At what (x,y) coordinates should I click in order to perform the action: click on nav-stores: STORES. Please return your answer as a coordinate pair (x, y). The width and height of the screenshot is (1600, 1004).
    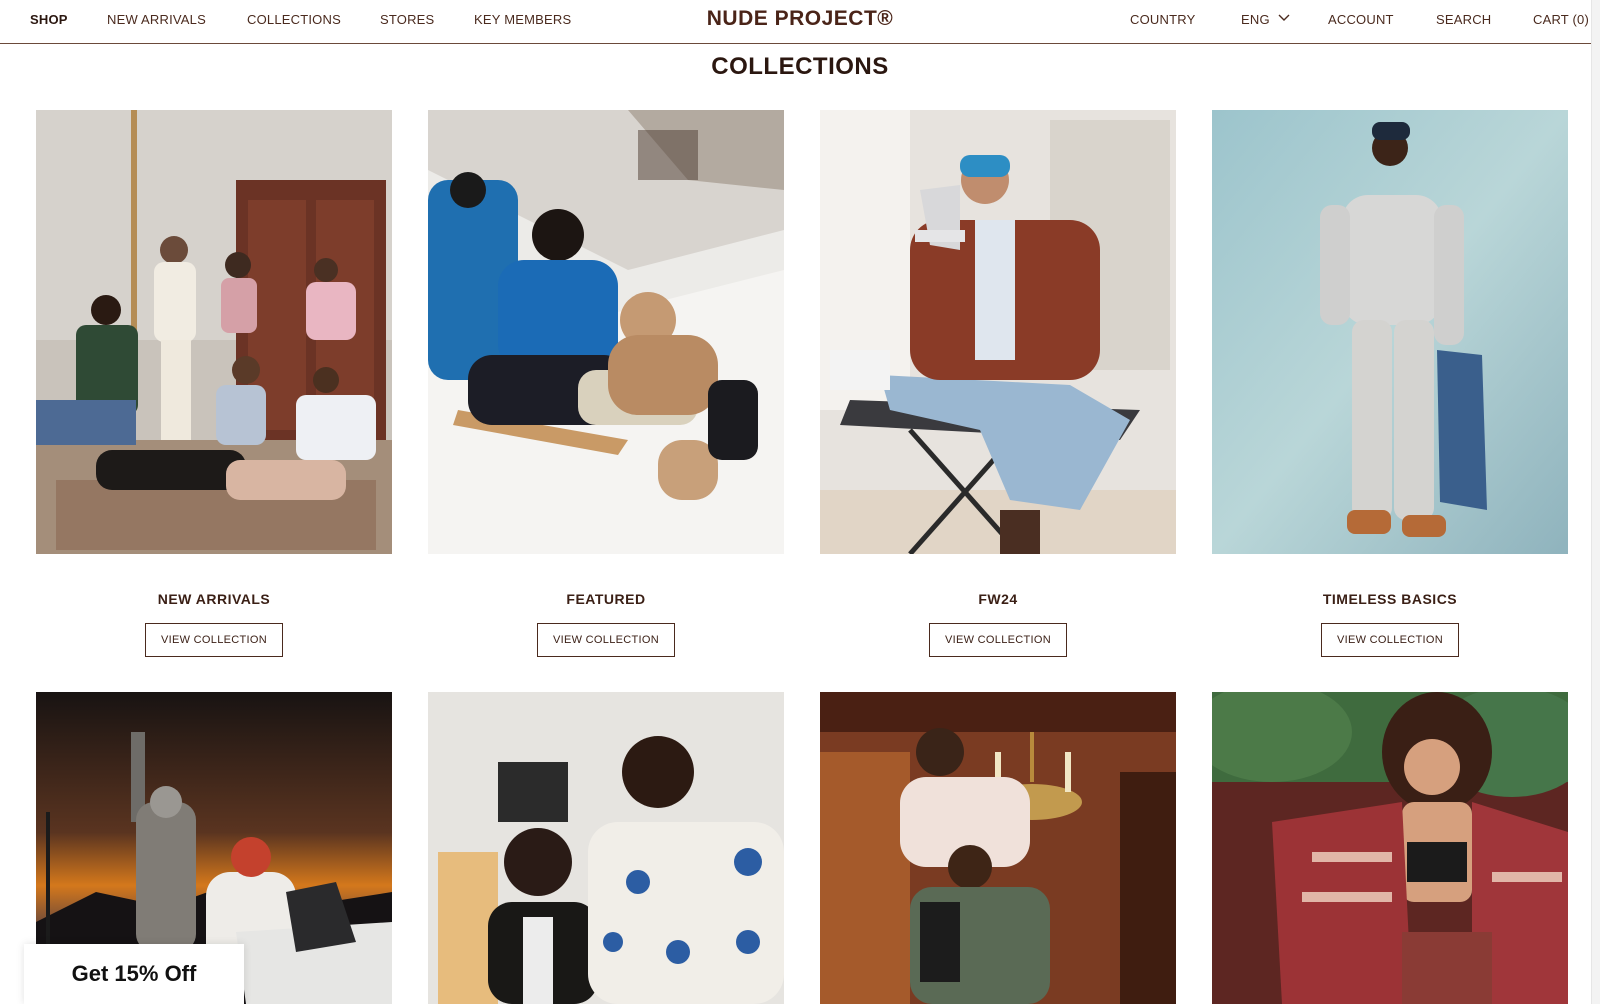
    Looking at the image, I should click on (407, 19).